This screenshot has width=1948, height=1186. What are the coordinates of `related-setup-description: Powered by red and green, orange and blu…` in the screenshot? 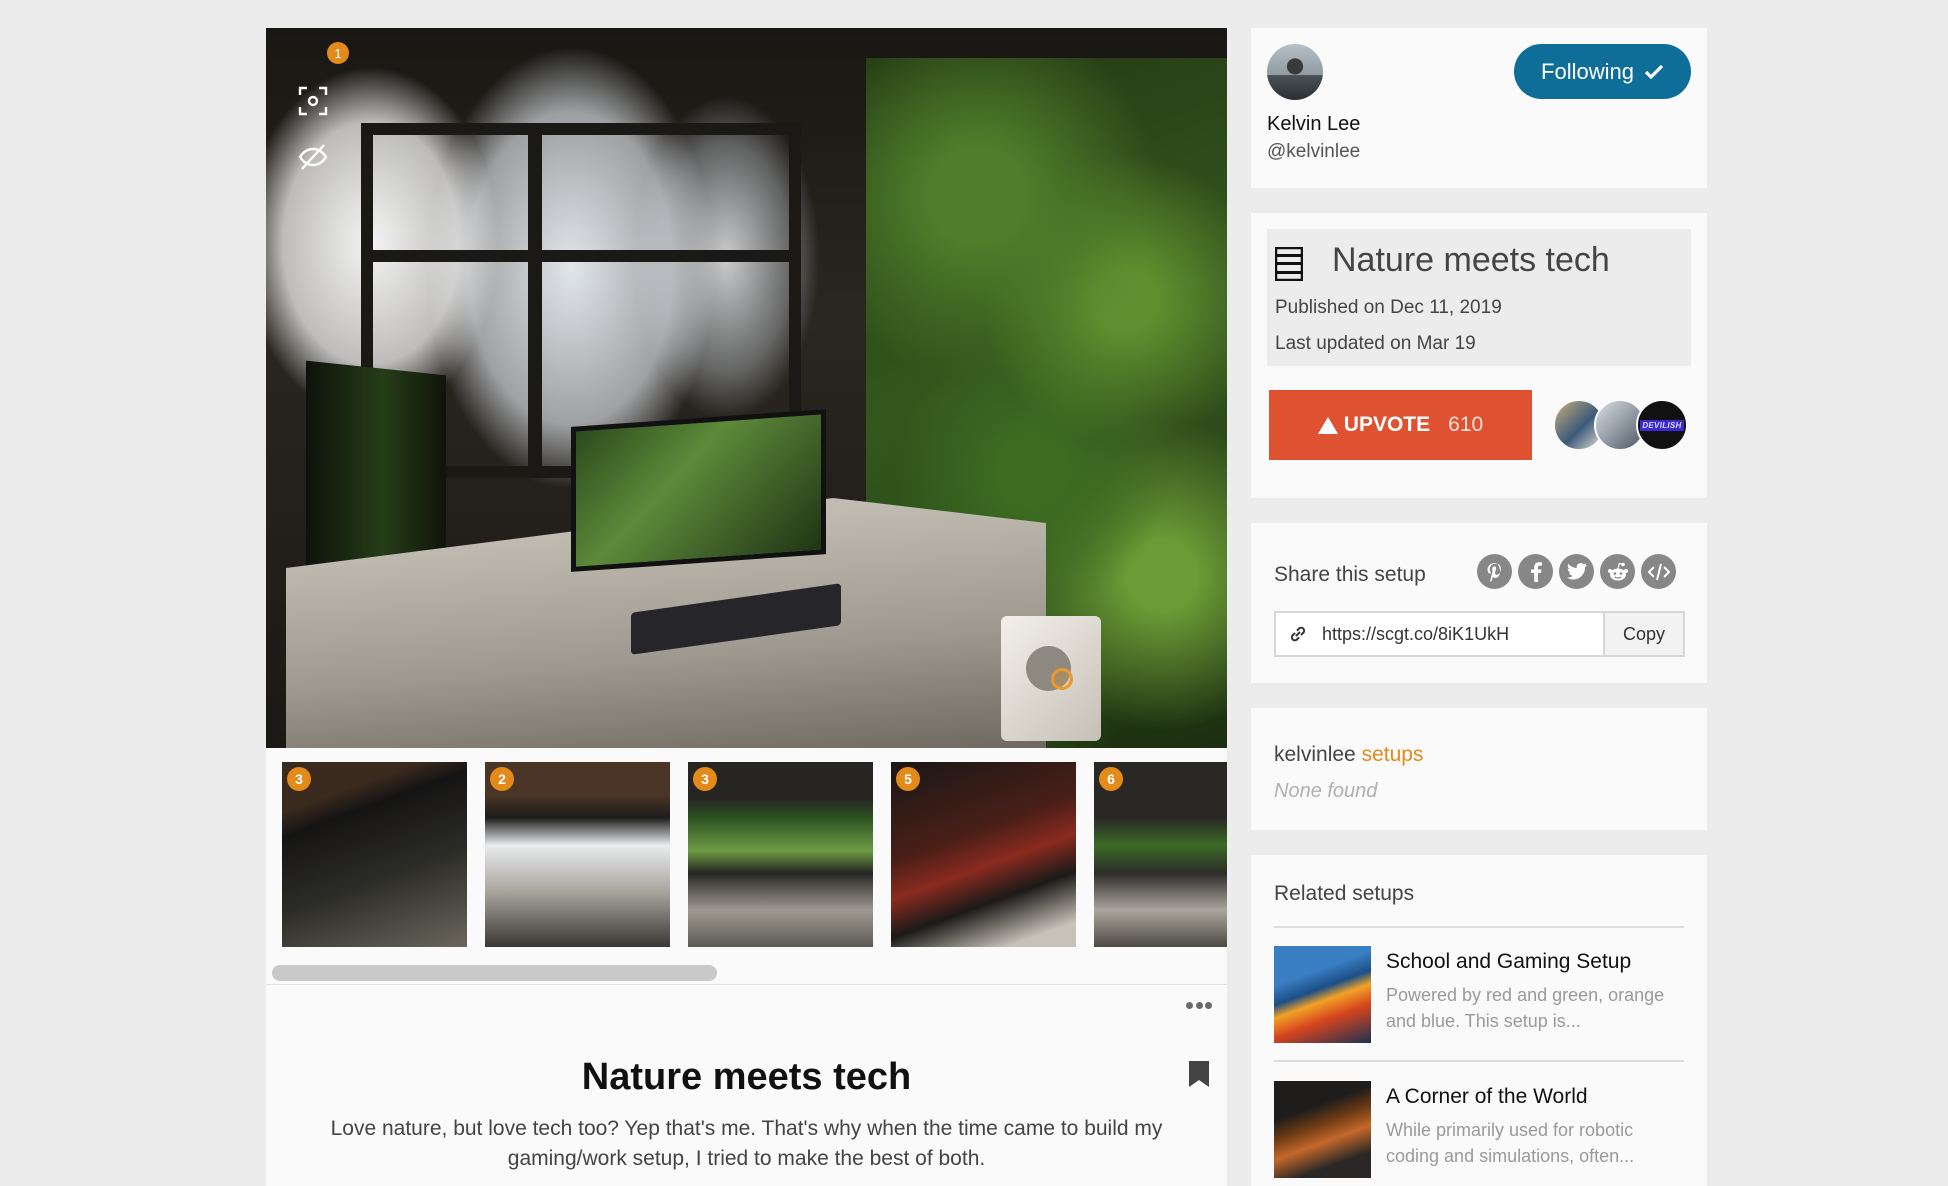 It's located at (1525, 1008).